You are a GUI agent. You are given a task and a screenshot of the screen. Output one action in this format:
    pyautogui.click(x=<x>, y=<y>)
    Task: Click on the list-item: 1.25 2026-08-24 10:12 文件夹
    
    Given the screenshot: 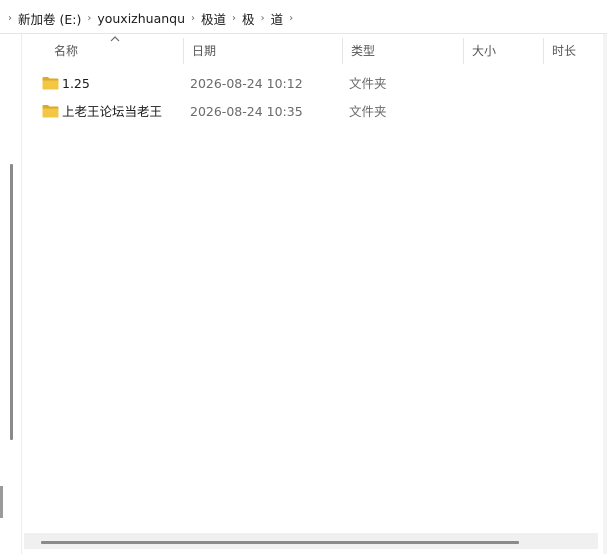 What is the action you would take?
    pyautogui.click(x=314, y=84)
    